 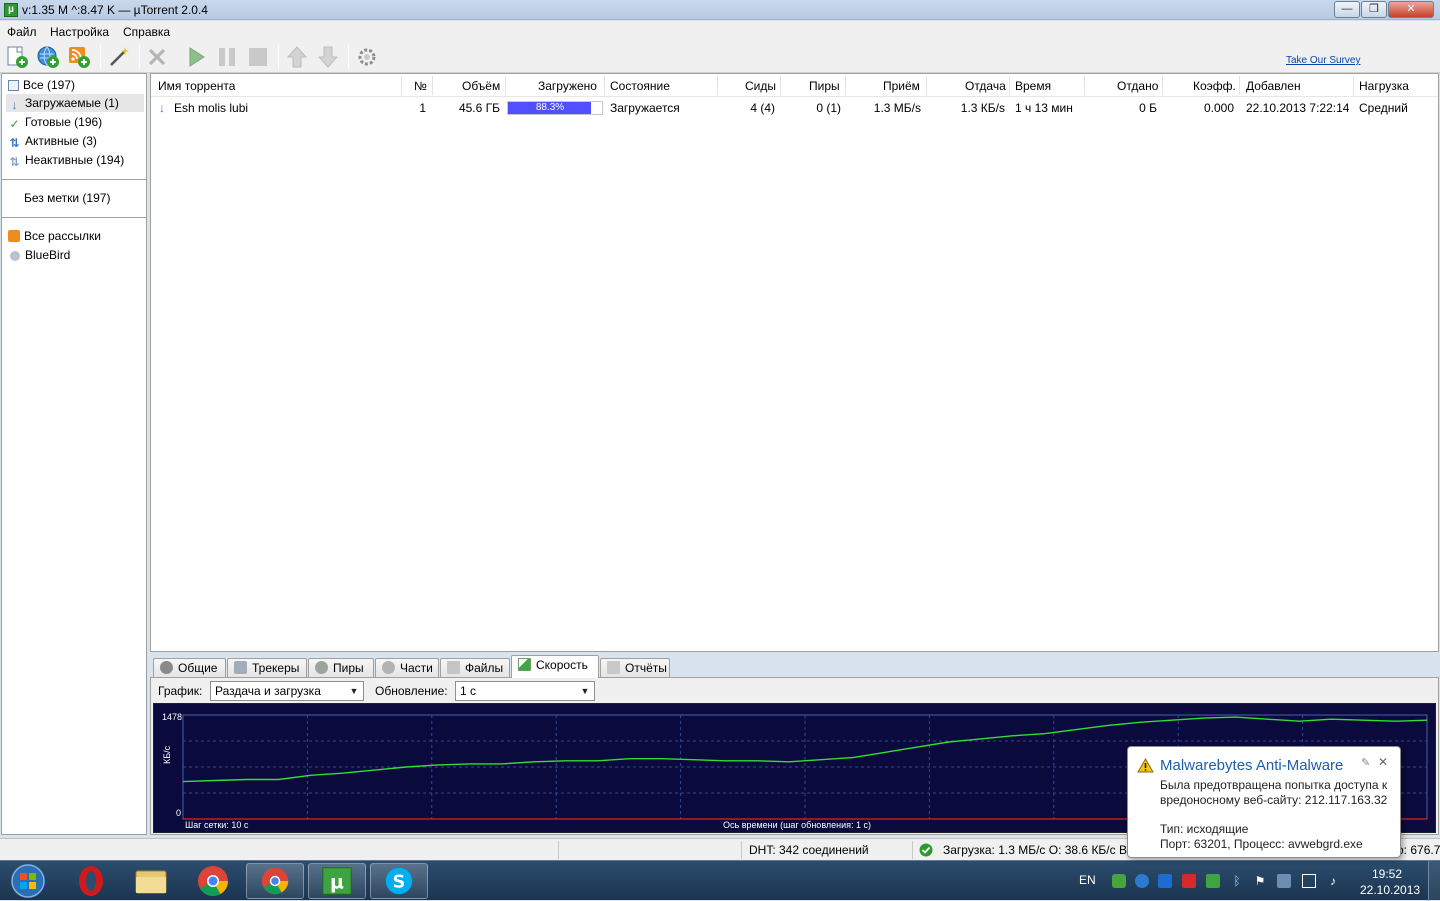 What do you see at coordinates (640, 86) in the screenshot?
I see `column-status: Состояние` at bounding box center [640, 86].